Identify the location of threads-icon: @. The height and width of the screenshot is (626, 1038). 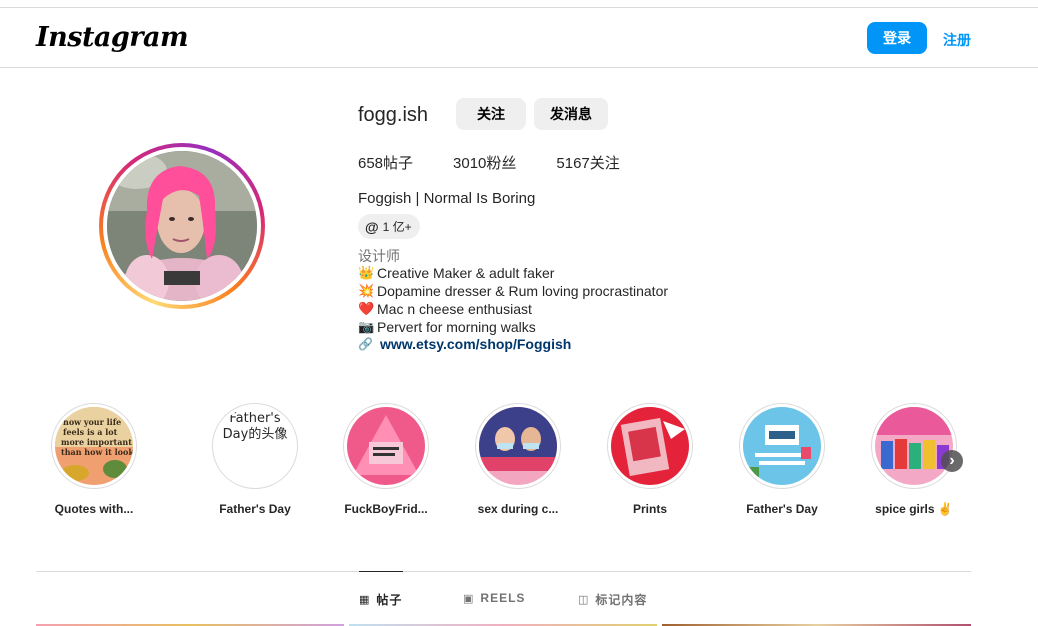
(372, 226).